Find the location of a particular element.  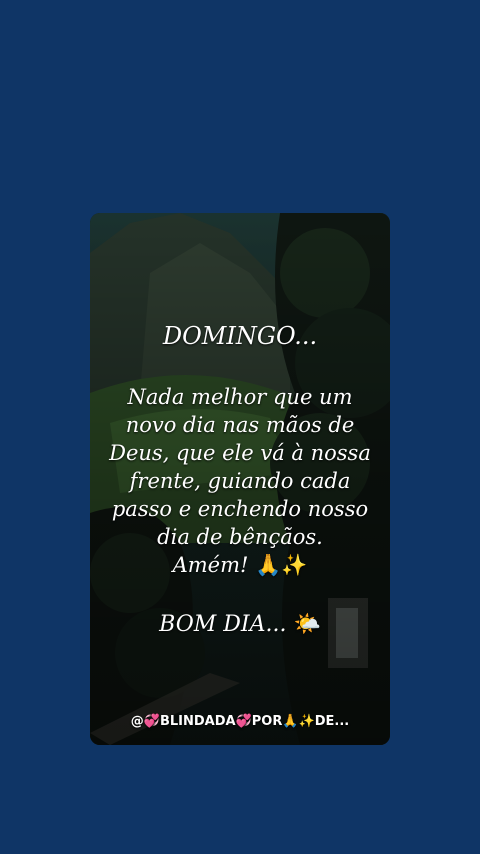

card-closing: BOM DIA... 🌤️ is located at coordinates (240, 625).